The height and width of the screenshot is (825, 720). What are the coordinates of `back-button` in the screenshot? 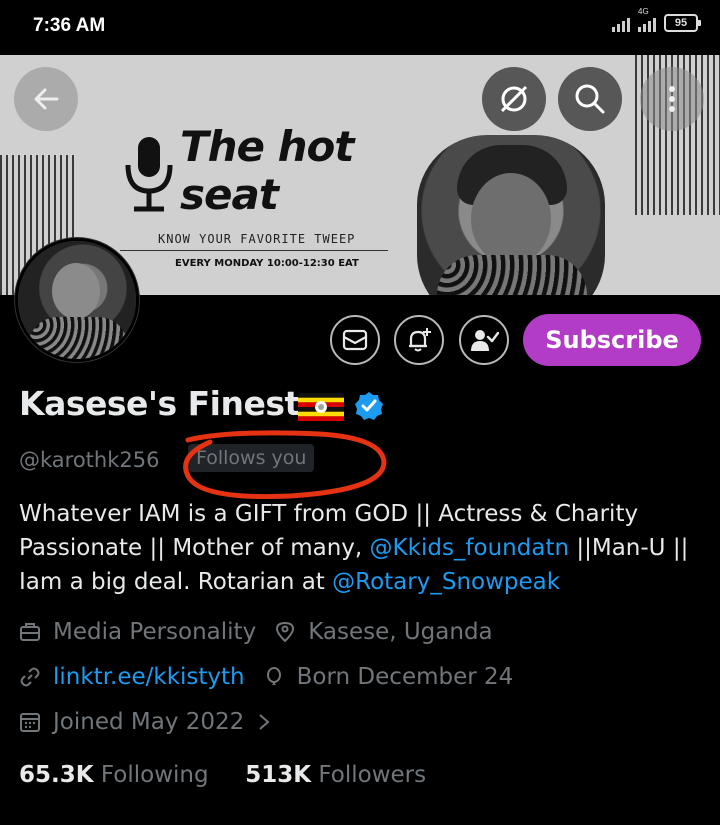 It's located at (46, 99).